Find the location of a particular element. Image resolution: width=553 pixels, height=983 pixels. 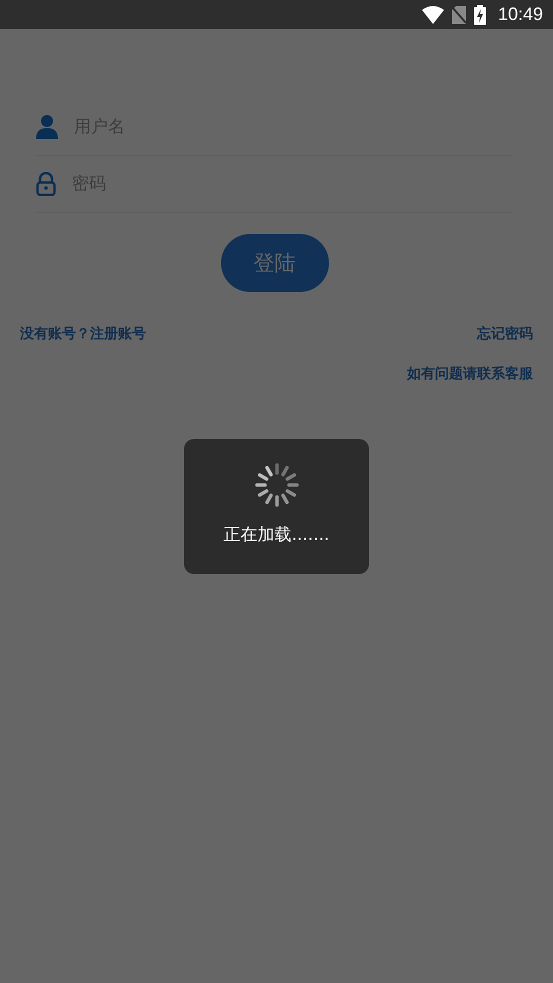

battery-charging-icon is located at coordinates (480, 14).